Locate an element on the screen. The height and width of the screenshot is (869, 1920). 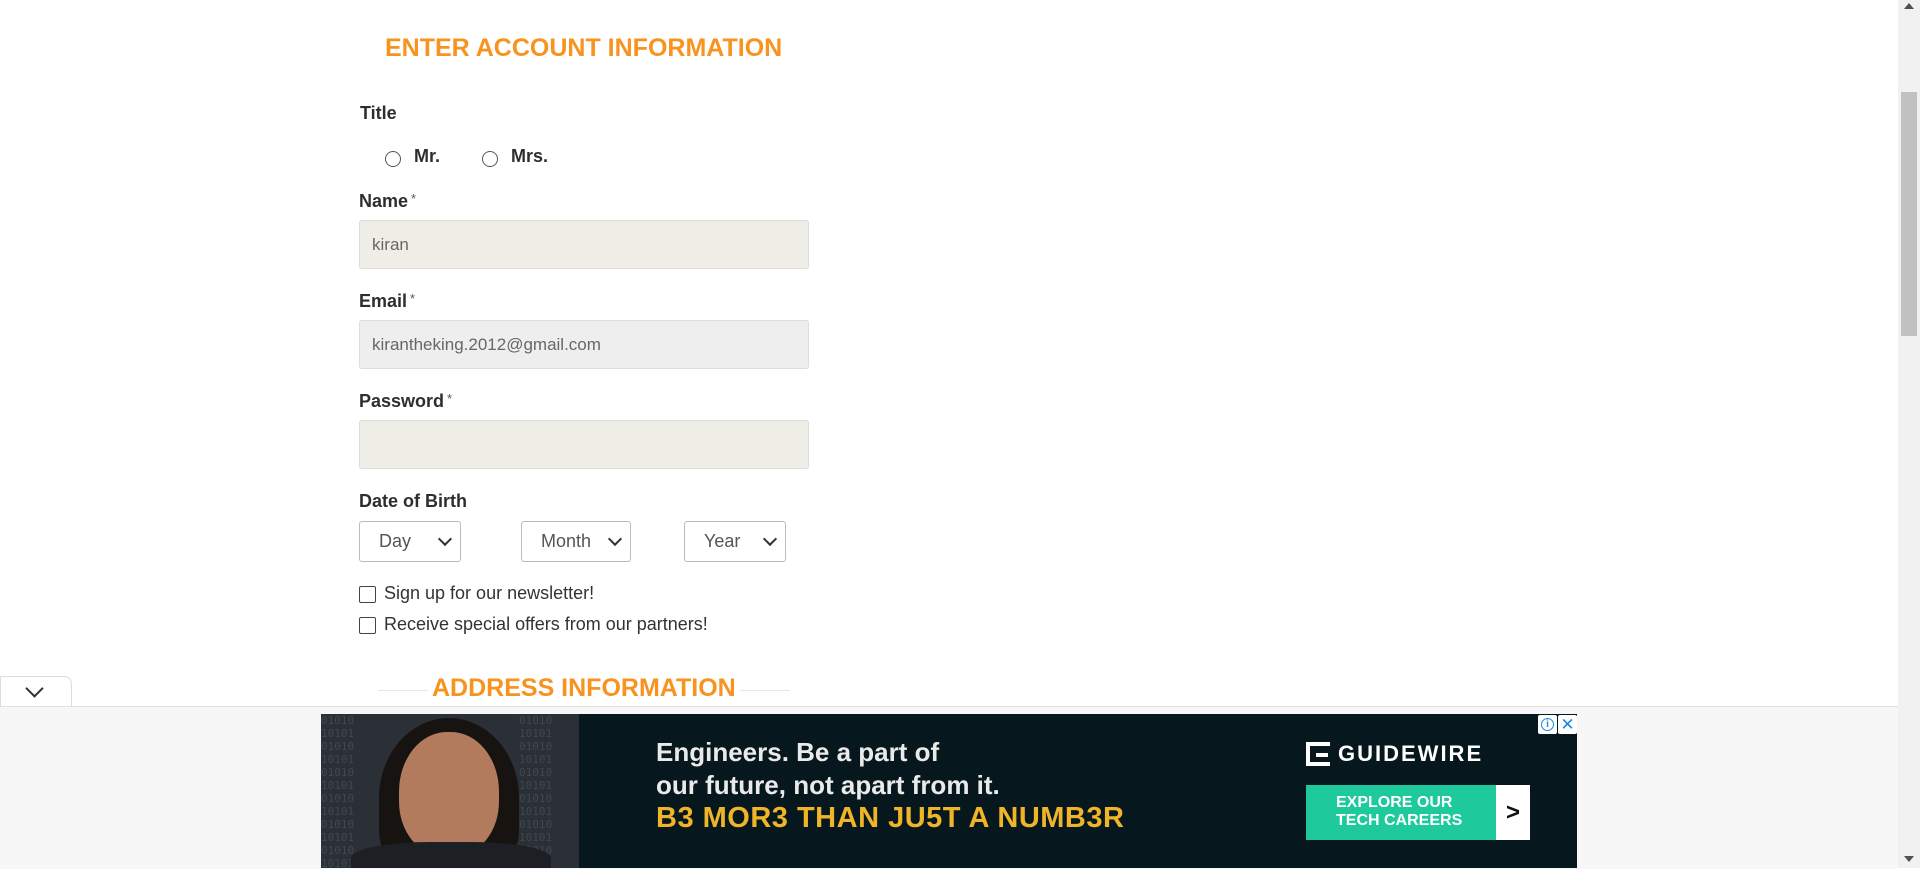
ad-tagline: B3 MOR3 THAN JU5T A NUMB3R is located at coordinates (890, 818).